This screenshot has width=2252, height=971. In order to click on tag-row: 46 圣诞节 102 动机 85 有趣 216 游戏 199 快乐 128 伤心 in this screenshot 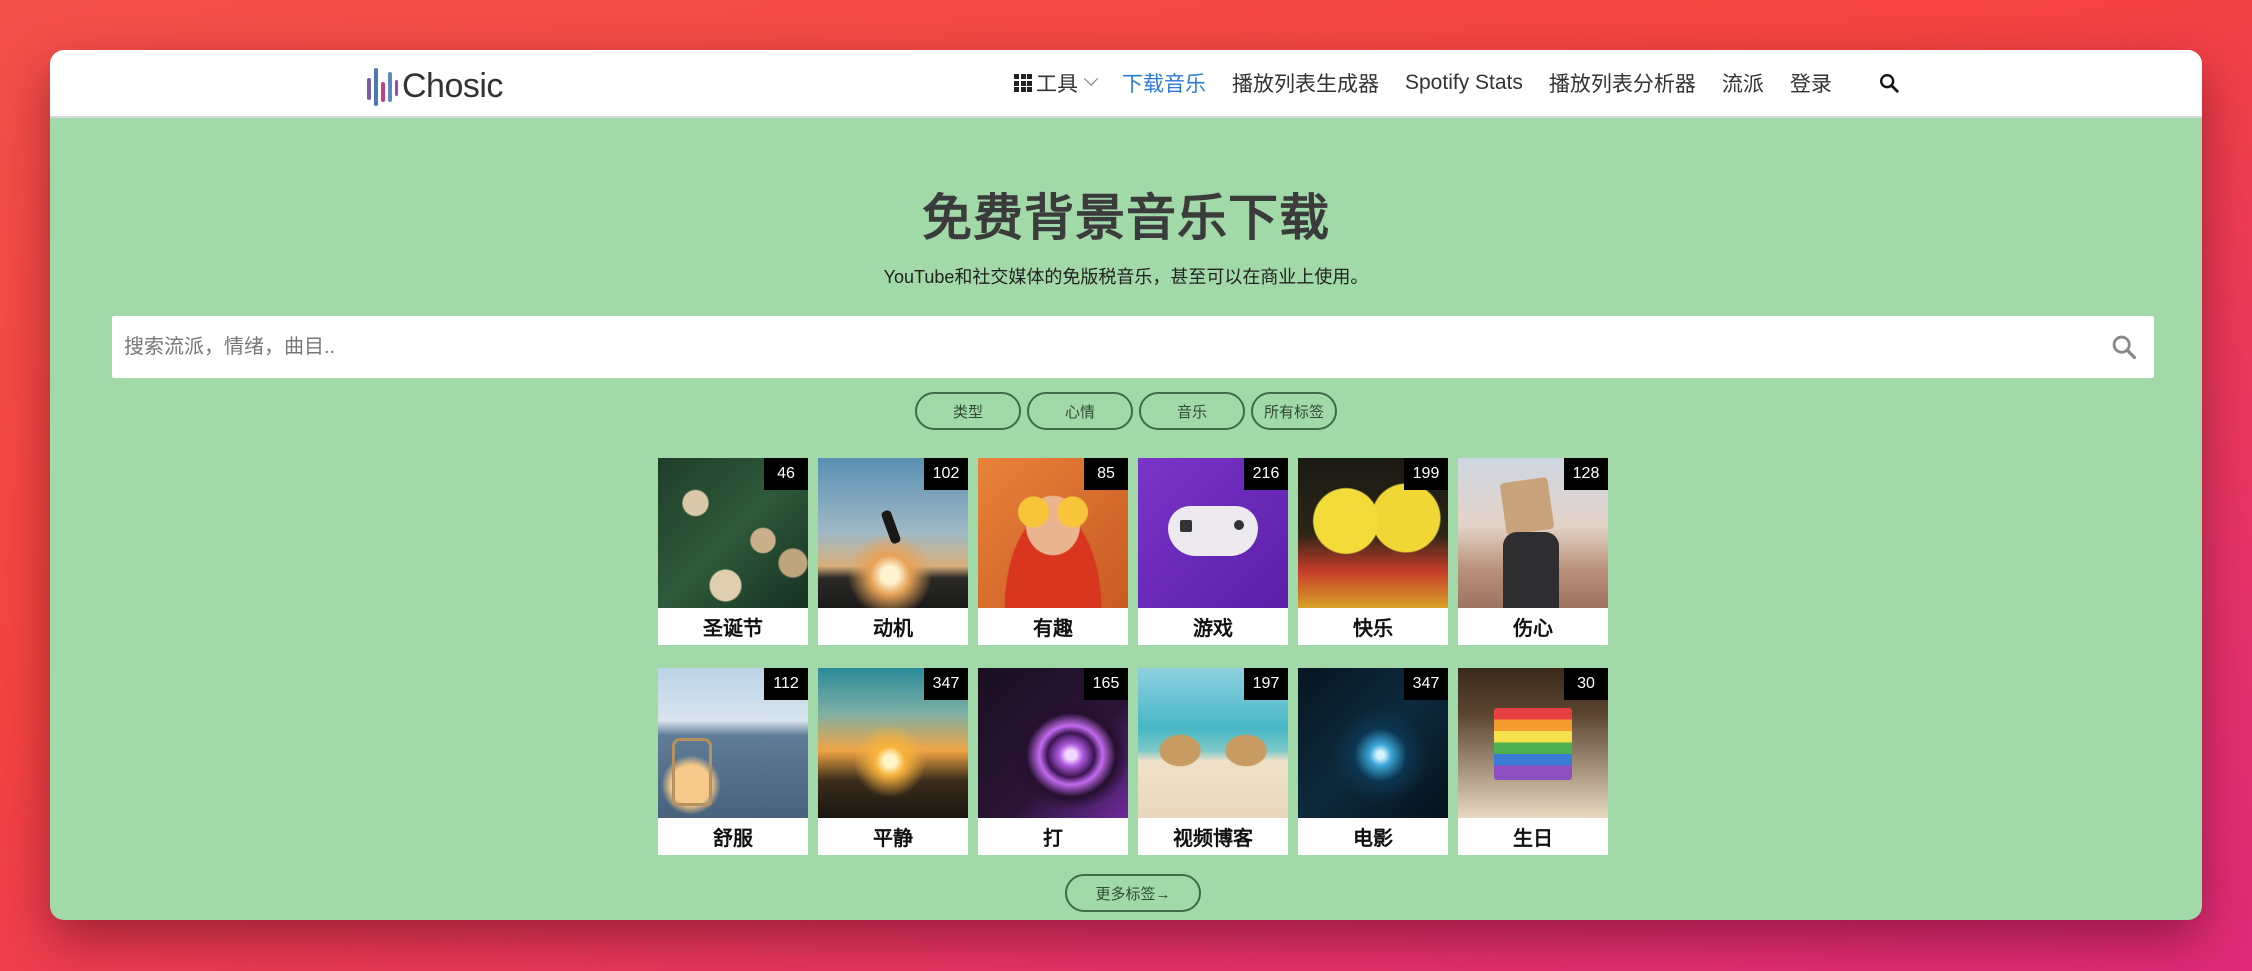, I will do `click(1134, 551)`.